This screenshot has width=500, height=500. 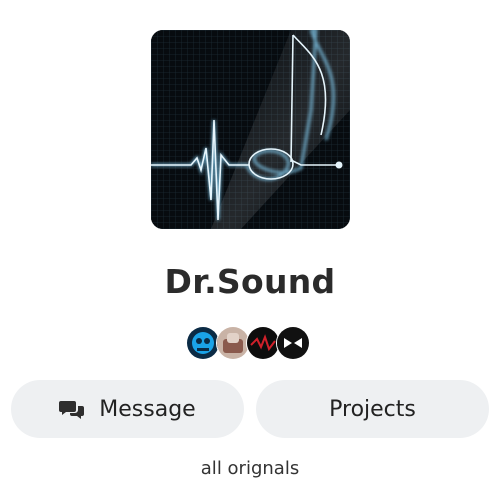 I want to click on message-button-label: Message, so click(x=147, y=409).